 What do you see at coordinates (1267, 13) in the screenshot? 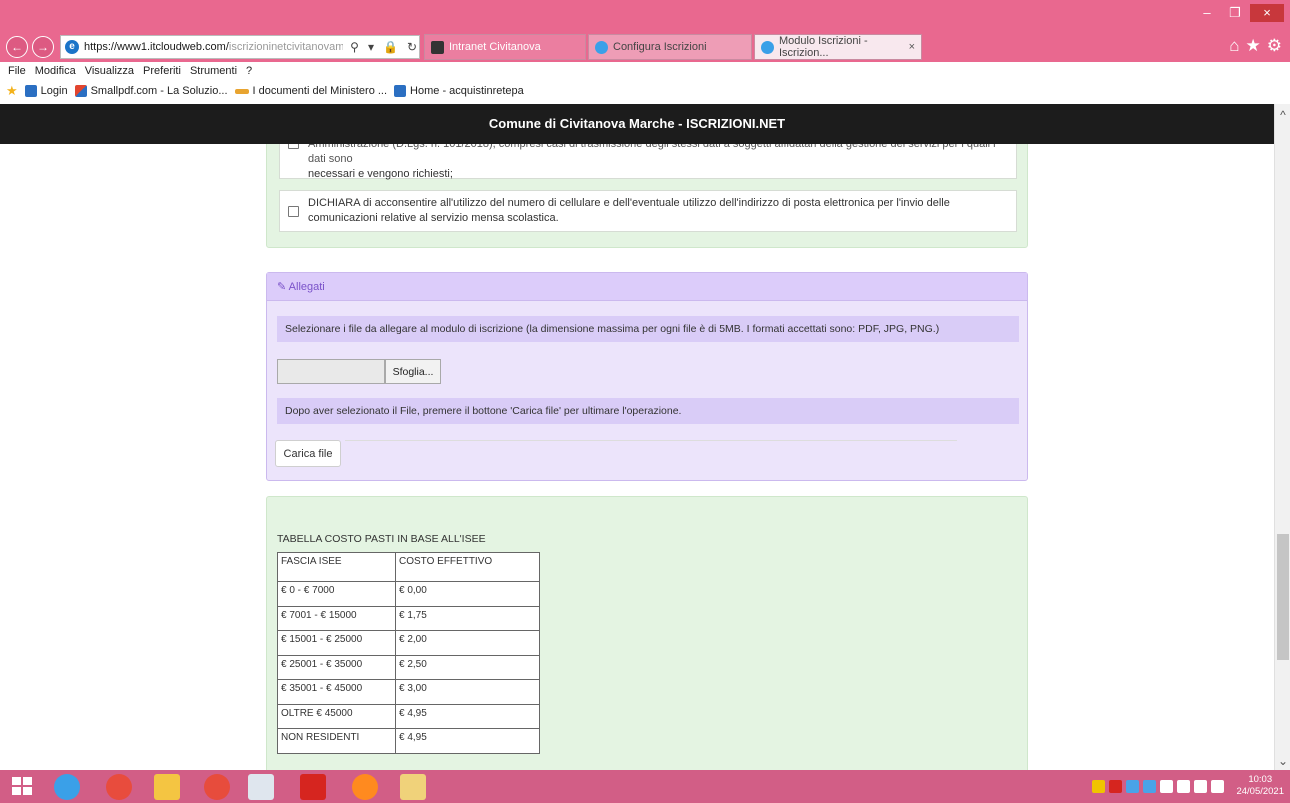
I see `close-window-button: ×` at bounding box center [1267, 13].